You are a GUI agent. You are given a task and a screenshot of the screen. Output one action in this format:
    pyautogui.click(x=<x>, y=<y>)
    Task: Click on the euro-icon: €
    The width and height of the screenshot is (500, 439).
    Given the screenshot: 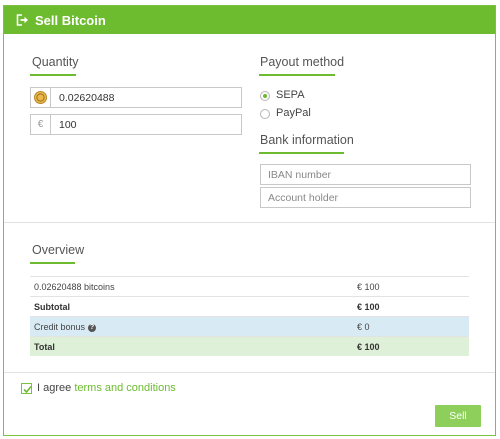 What is the action you would take?
    pyautogui.click(x=41, y=124)
    